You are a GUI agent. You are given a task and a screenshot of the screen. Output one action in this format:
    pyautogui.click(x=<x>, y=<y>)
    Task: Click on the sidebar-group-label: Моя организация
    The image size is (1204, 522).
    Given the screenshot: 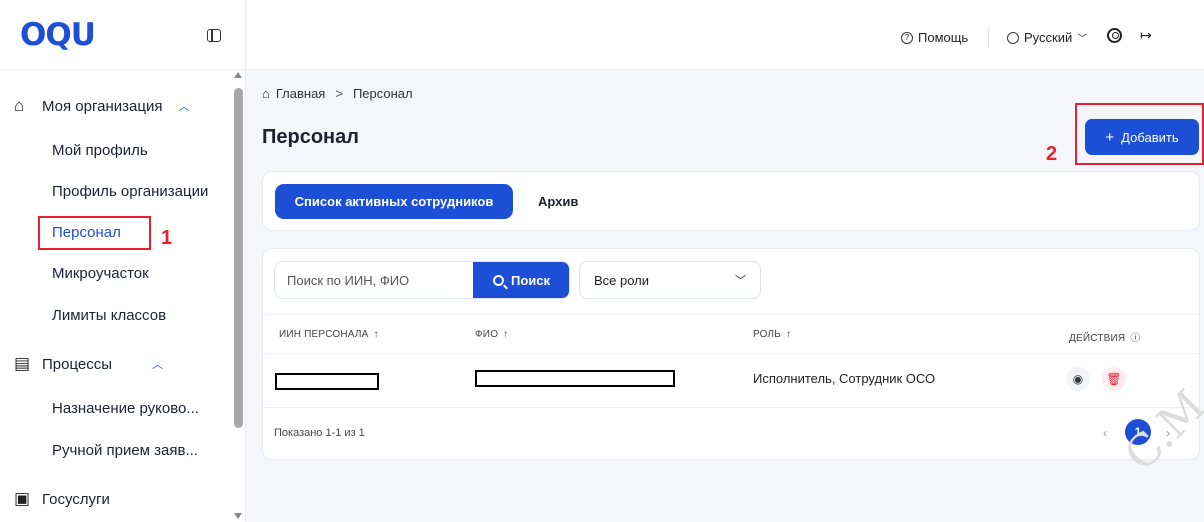 What is the action you would take?
    pyautogui.click(x=102, y=106)
    